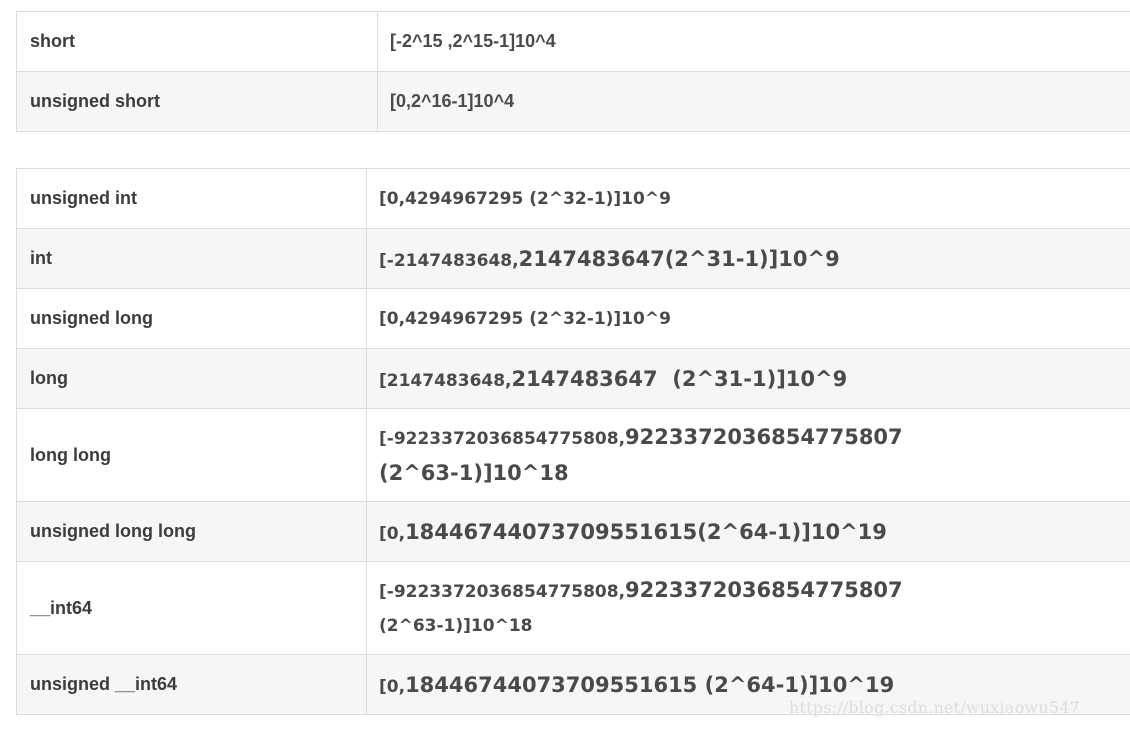 The height and width of the screenshot is (729, 1130). I want to click on range-cell: [0,18446744073709551615(2^64-1)]10^19, so click(748, 531).